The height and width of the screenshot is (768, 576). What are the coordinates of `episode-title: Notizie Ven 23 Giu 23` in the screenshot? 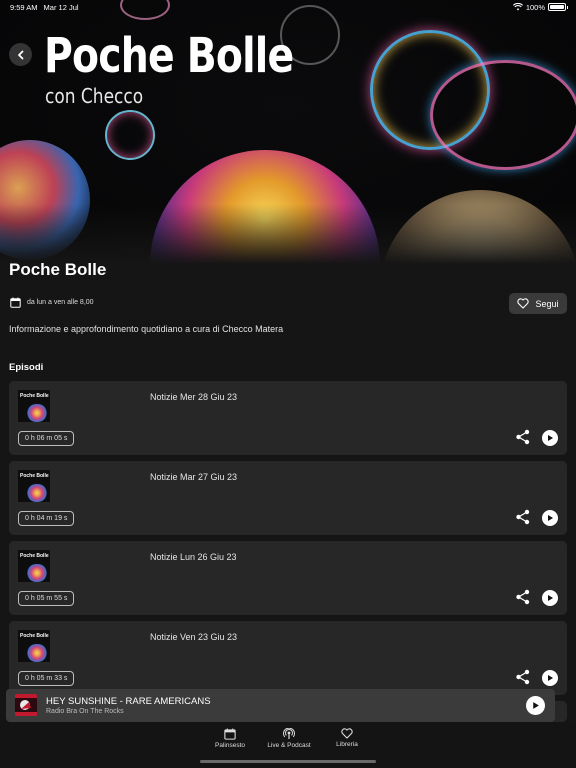 It's located at (194, 637).